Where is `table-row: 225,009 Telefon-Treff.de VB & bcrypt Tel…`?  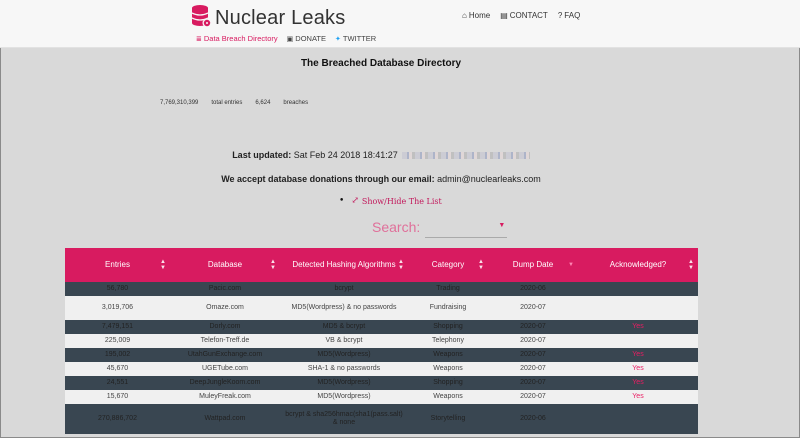 table-row: 225,009 Telefon-Treff.de VB & bcrypt Tel… is located at coordinates (381, 341).